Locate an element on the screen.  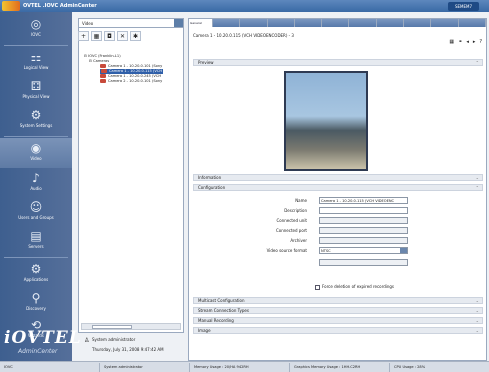
tree-horizontal-scrollbar is located at coordinates (131, 326).